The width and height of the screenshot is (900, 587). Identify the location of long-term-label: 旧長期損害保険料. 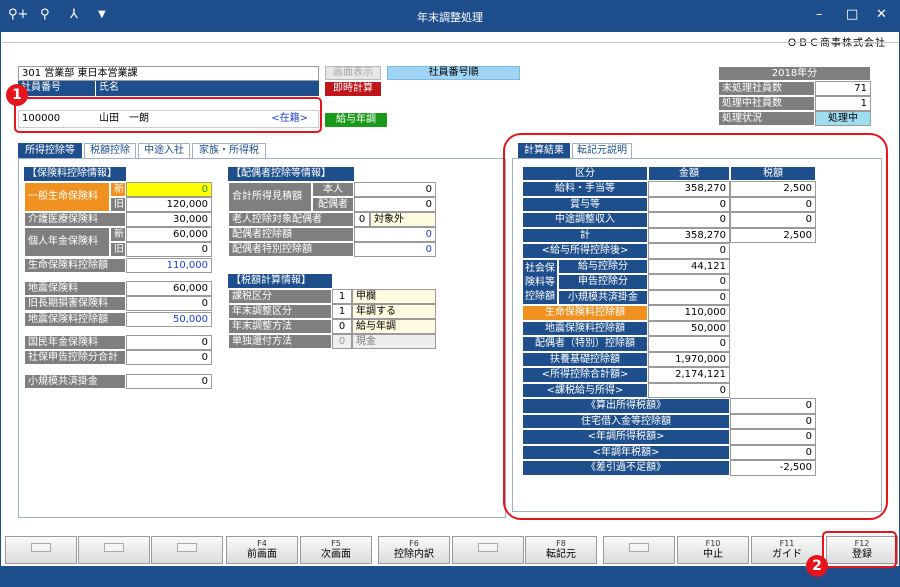
(75, 303).